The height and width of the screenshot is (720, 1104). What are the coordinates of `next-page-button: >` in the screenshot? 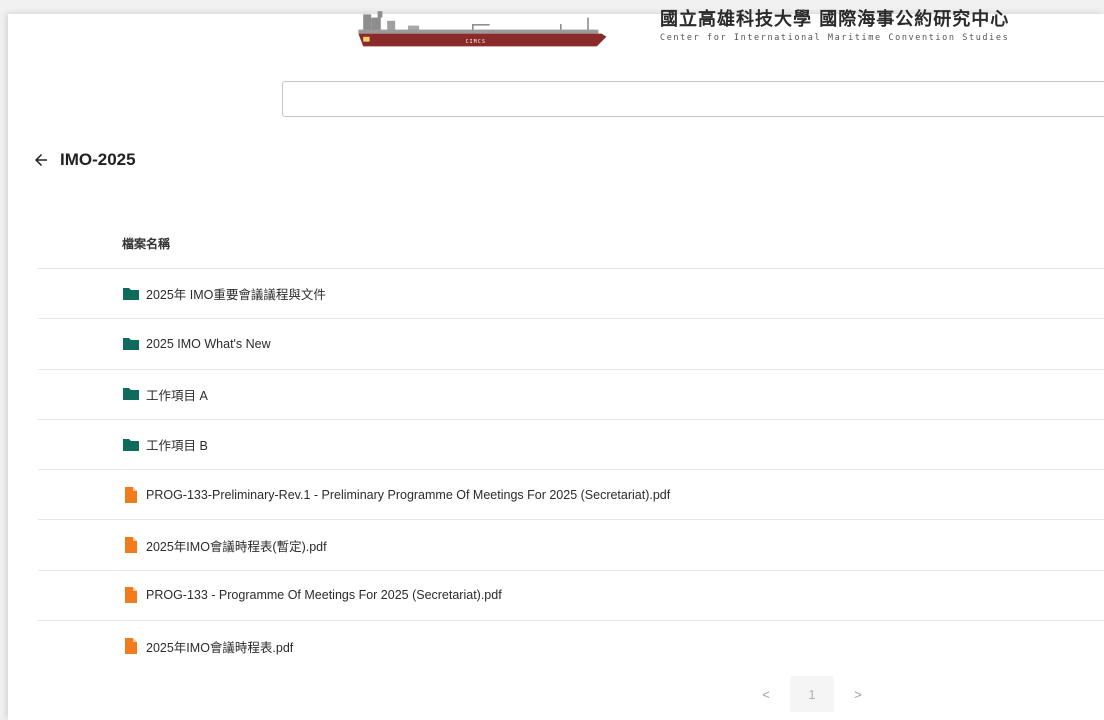 It's located at (858, 694).